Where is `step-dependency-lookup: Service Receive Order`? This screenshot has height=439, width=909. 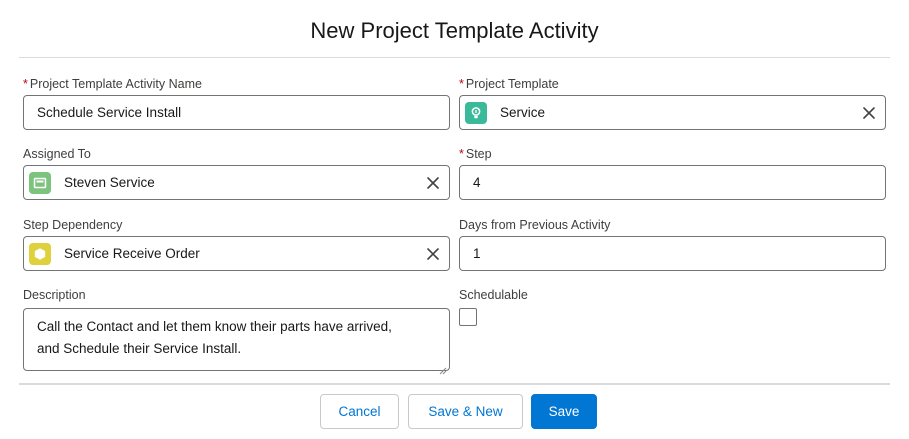 step-dependency-lookup: Service Receive Order is located at coordinates (236, 253).